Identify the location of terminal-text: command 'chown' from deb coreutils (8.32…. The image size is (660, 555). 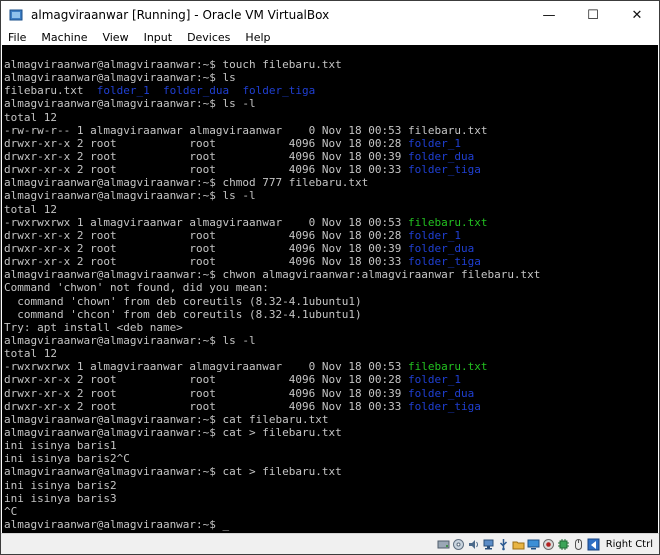
(183, 301).